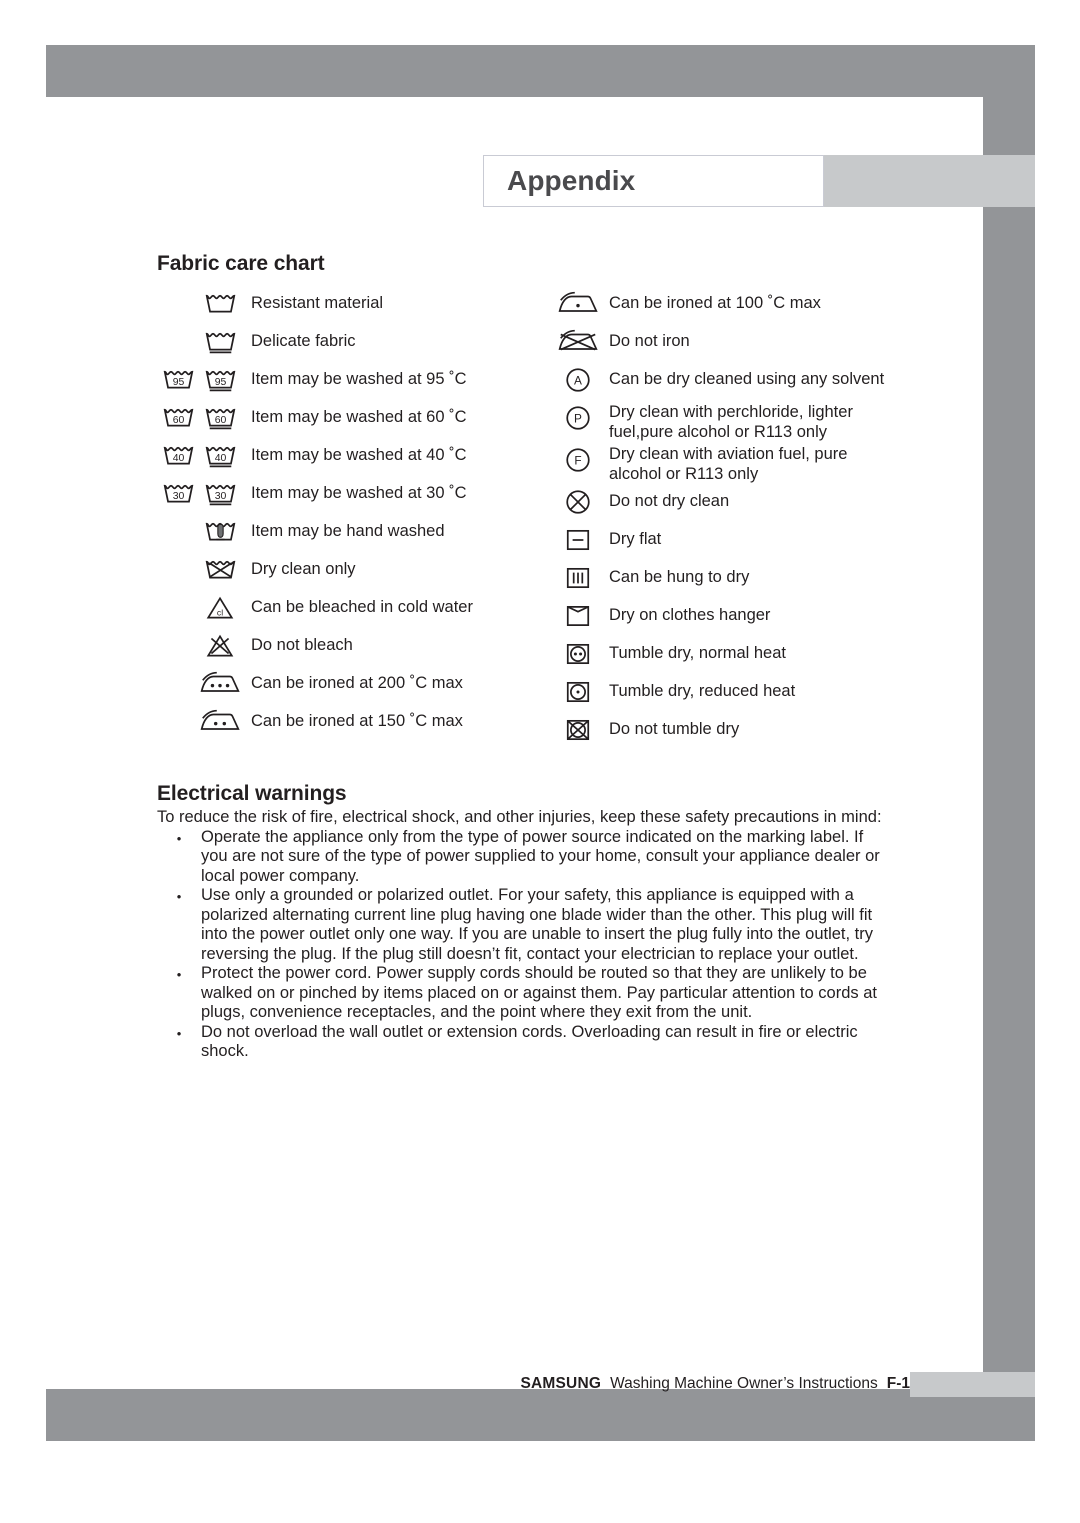  I want to click on do-not-dryclean-circle-icon, so click(578, 502).